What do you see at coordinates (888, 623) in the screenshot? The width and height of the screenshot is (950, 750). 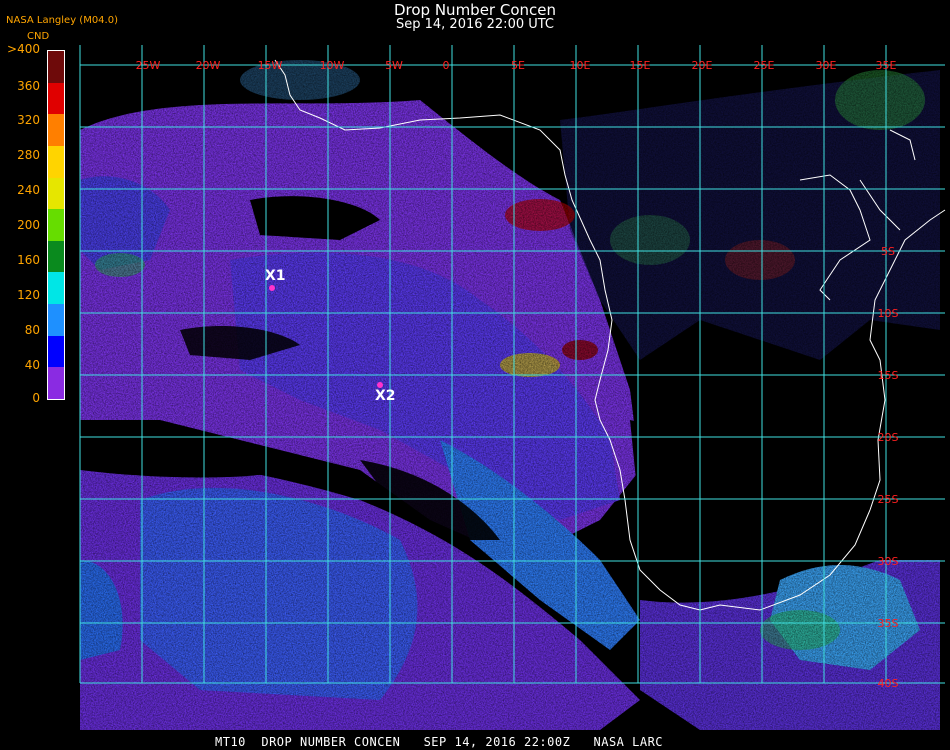 I see `latitude-label: 35S` at bounding box center [888, 623].